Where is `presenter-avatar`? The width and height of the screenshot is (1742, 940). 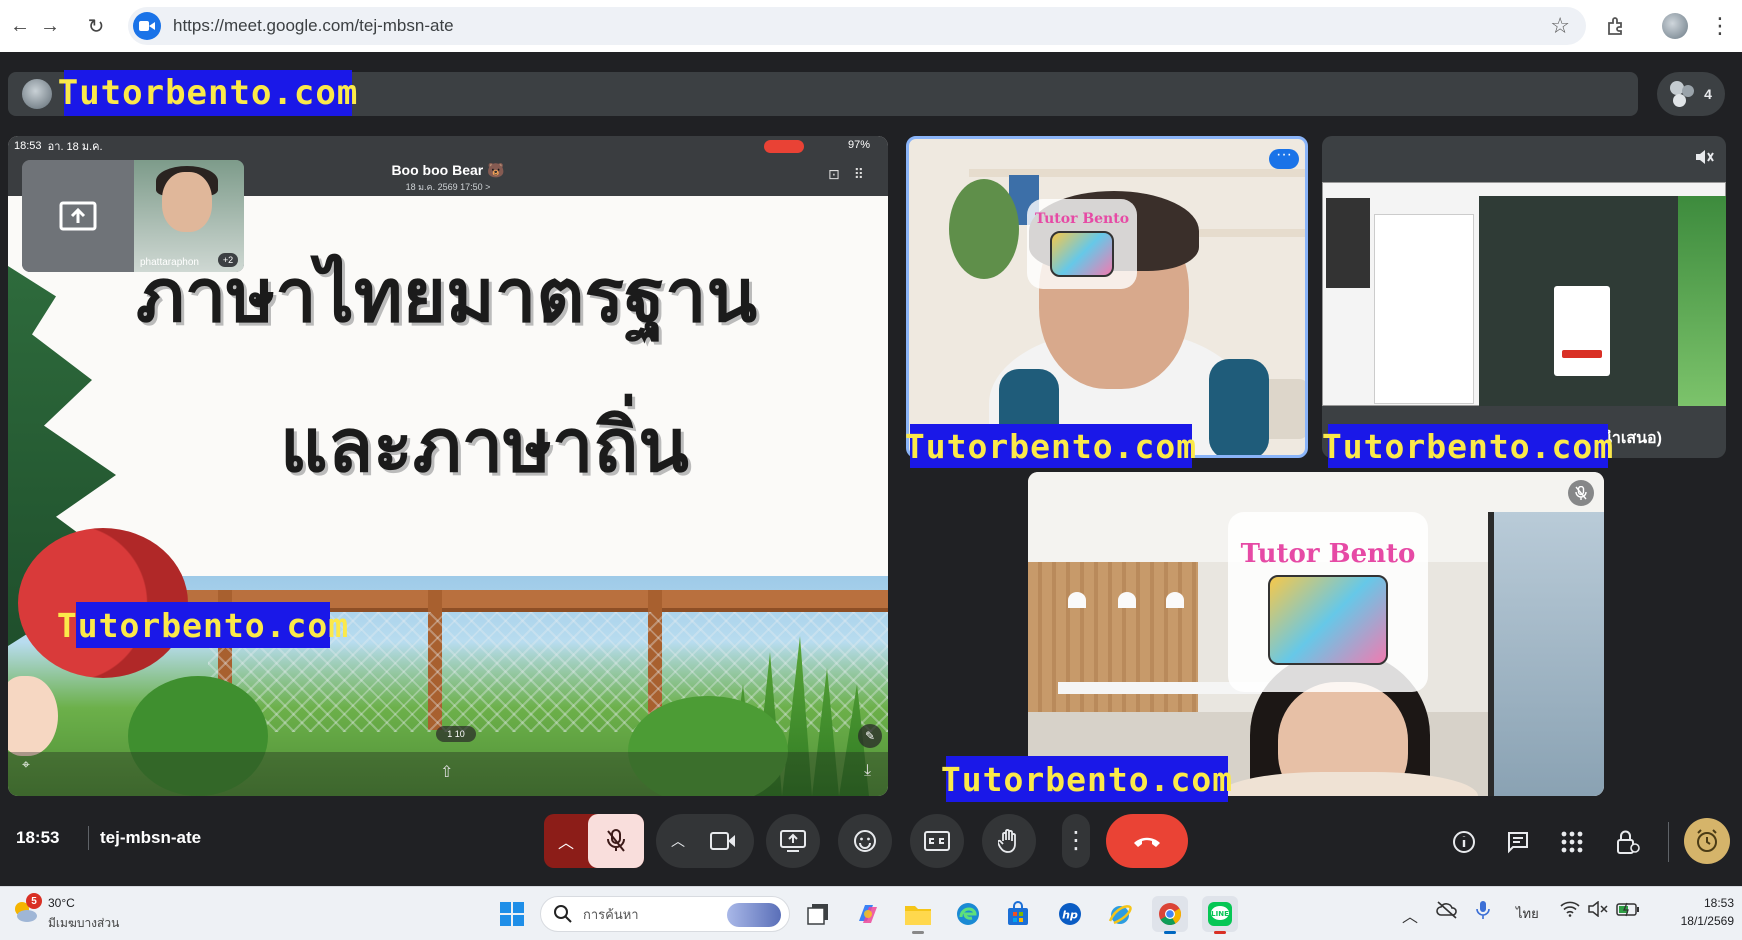
presenter-avatar is located at coordinates (37, 94).